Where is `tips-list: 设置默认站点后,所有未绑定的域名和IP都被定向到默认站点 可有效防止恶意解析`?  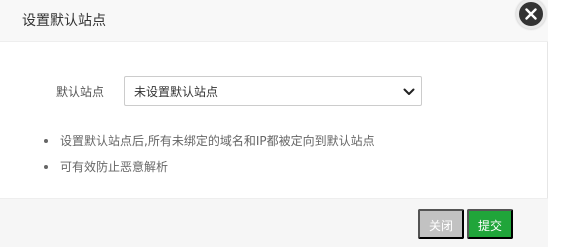
tips-list: 设置默认站点后,所有未绑定的域名和IP都被定向到默认站点 可有效防止恶意解析 is located at coordinates (209, 159).